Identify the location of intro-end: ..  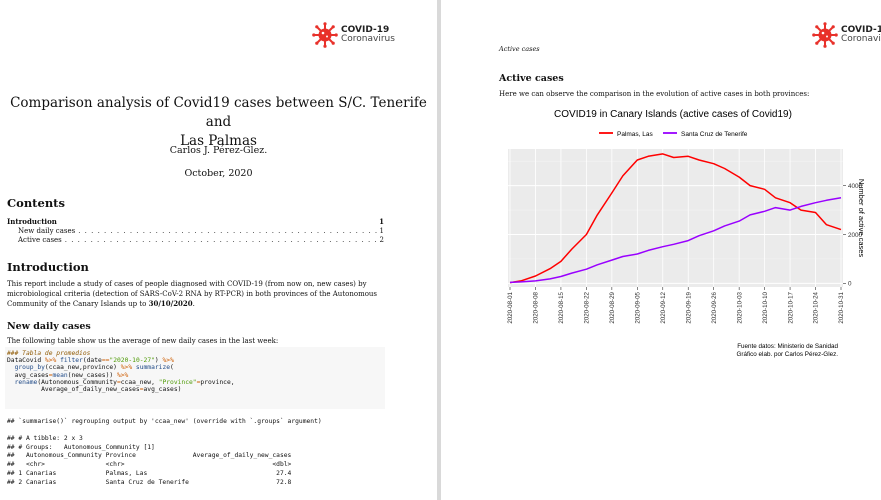
(193, 304).